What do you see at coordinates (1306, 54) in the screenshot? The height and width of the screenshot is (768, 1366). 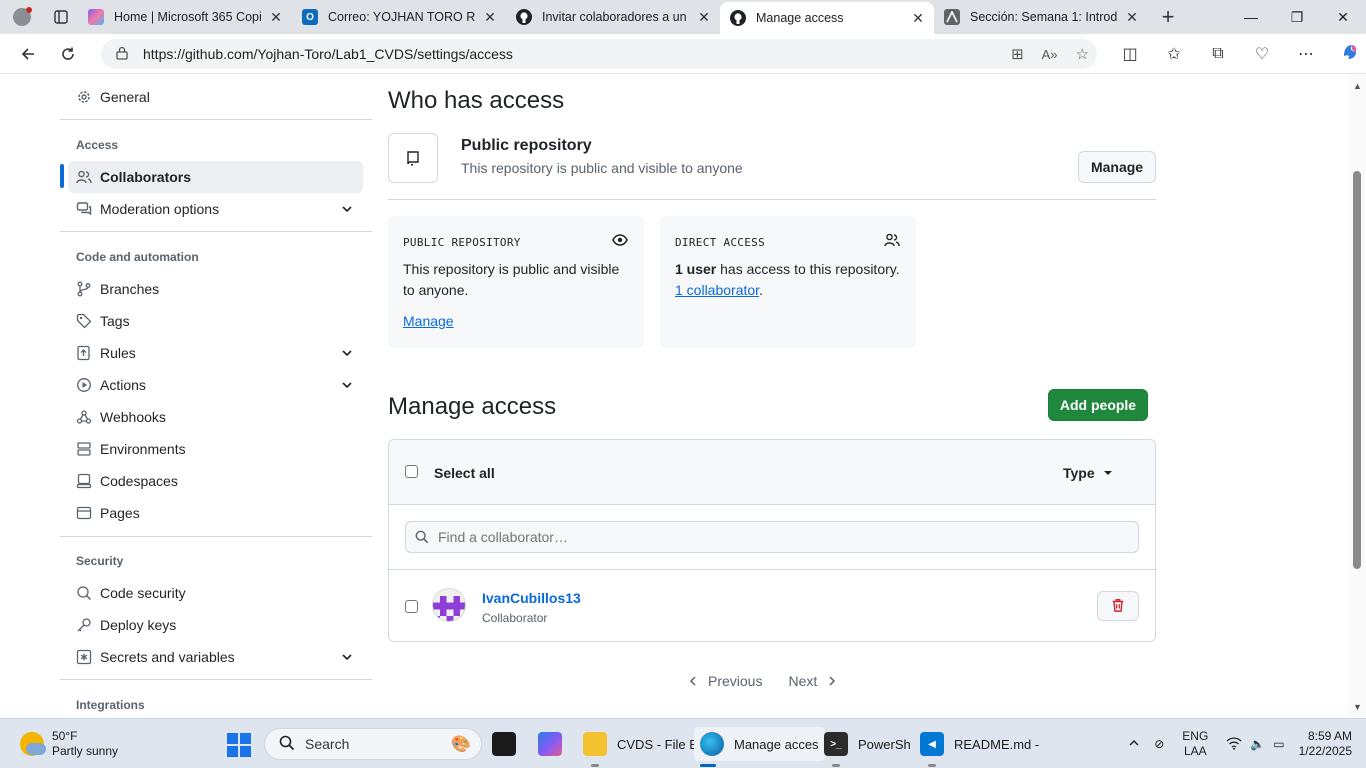 I see `more-options-icon: ⋯` at bounding box center [1306, 54].